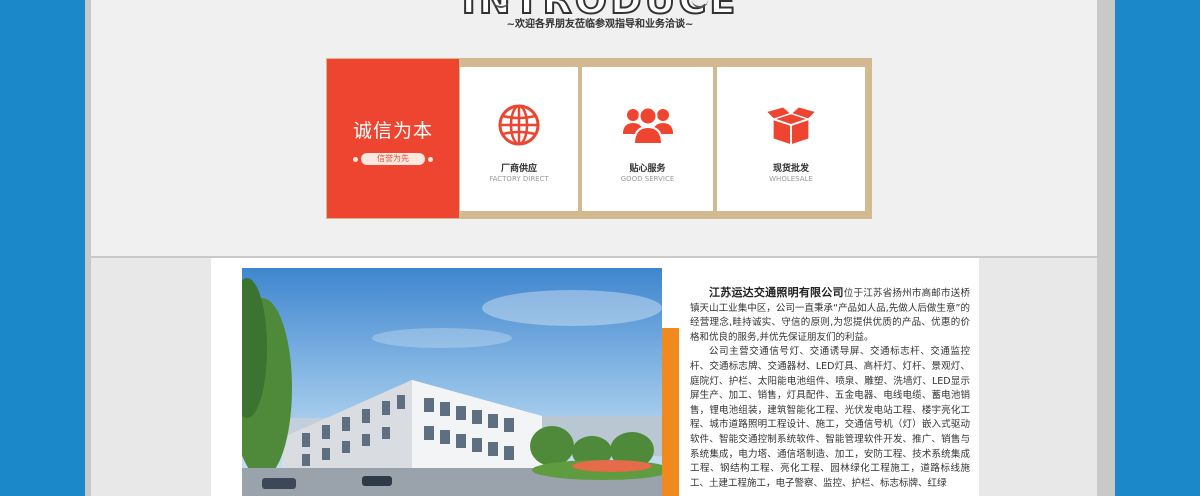 Image resolution: width=1200 pixels, height=496 pixels. What do you see at coordinates (776, 292) in the screenshot?
I see `company-name: 江苏运达交通照明有限公司` at bounding box center [776, 292].